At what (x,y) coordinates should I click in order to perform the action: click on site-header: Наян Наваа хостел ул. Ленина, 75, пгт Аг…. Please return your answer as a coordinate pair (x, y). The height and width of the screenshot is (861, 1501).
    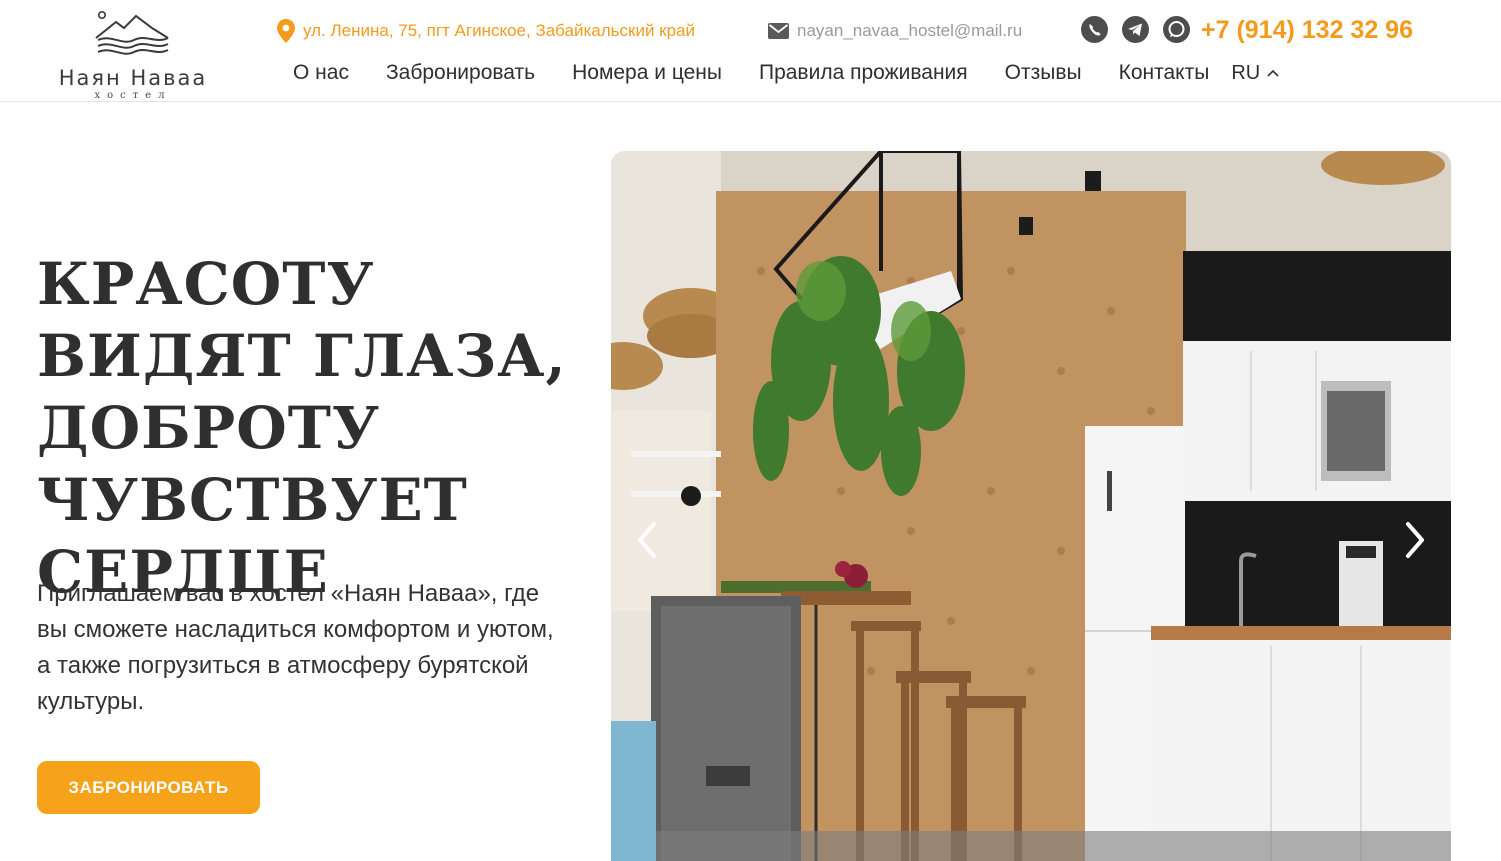
    Looking at the image, I should click on (750, 51).